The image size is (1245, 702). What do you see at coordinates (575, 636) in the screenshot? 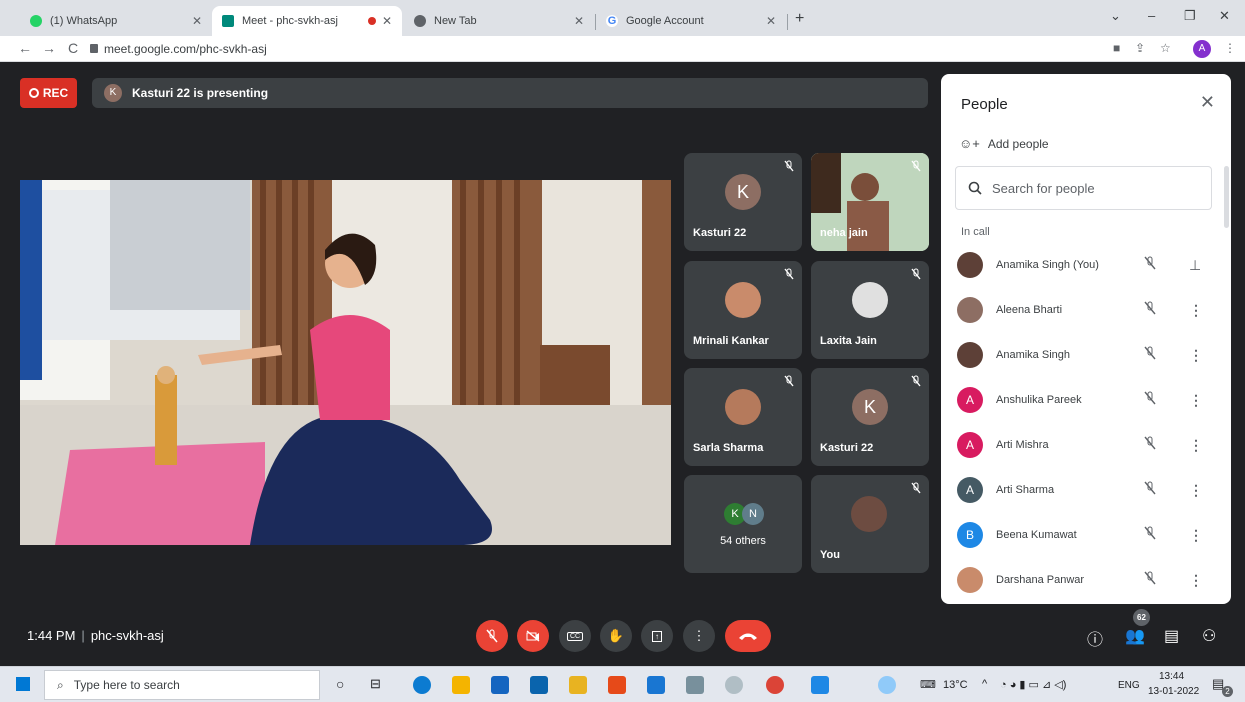
I see `captions-button: CC` at bounding box center [575, 636].